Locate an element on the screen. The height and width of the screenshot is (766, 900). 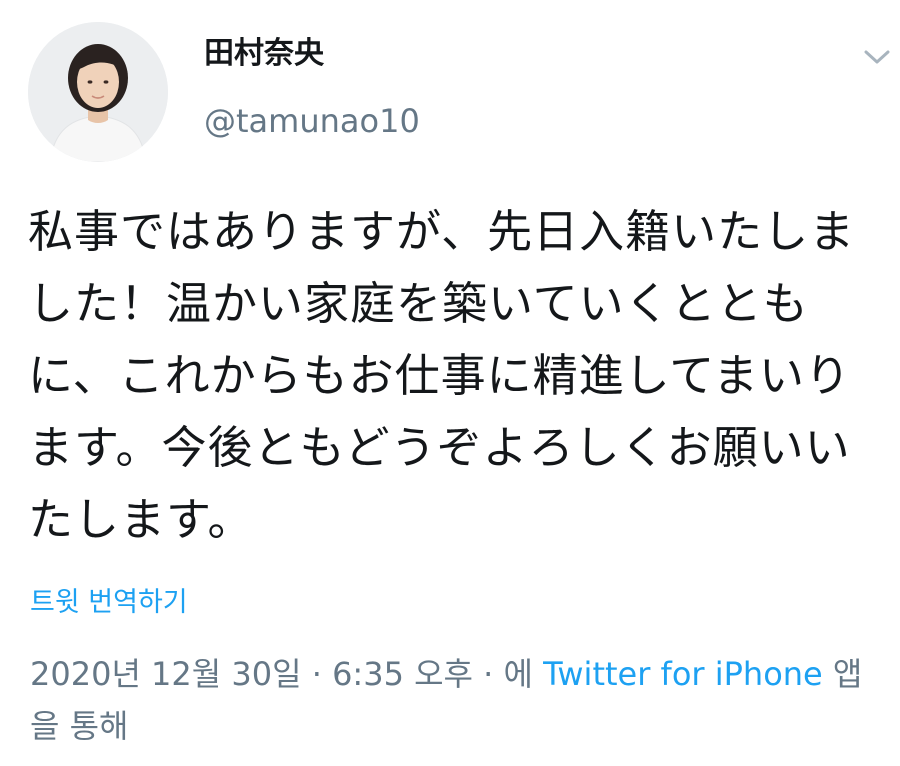
avatar is located at coordinates (98, 92).